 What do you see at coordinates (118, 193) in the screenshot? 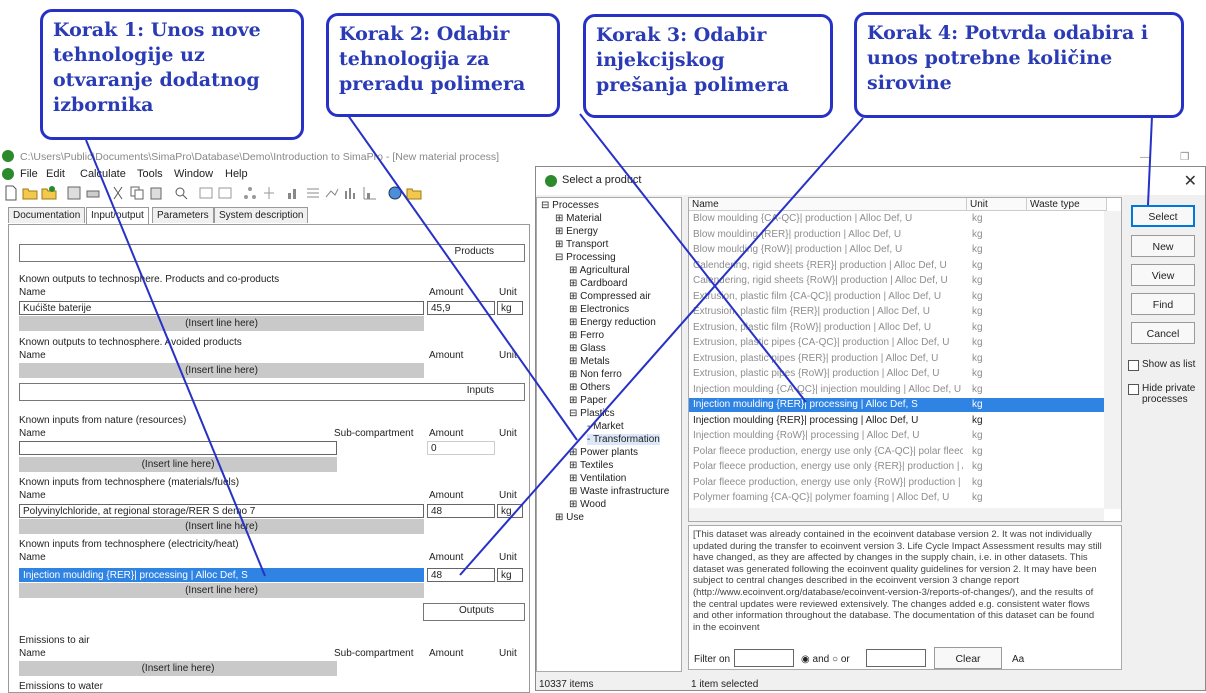
I see `cut-icon` at bounding box center [118, 193].